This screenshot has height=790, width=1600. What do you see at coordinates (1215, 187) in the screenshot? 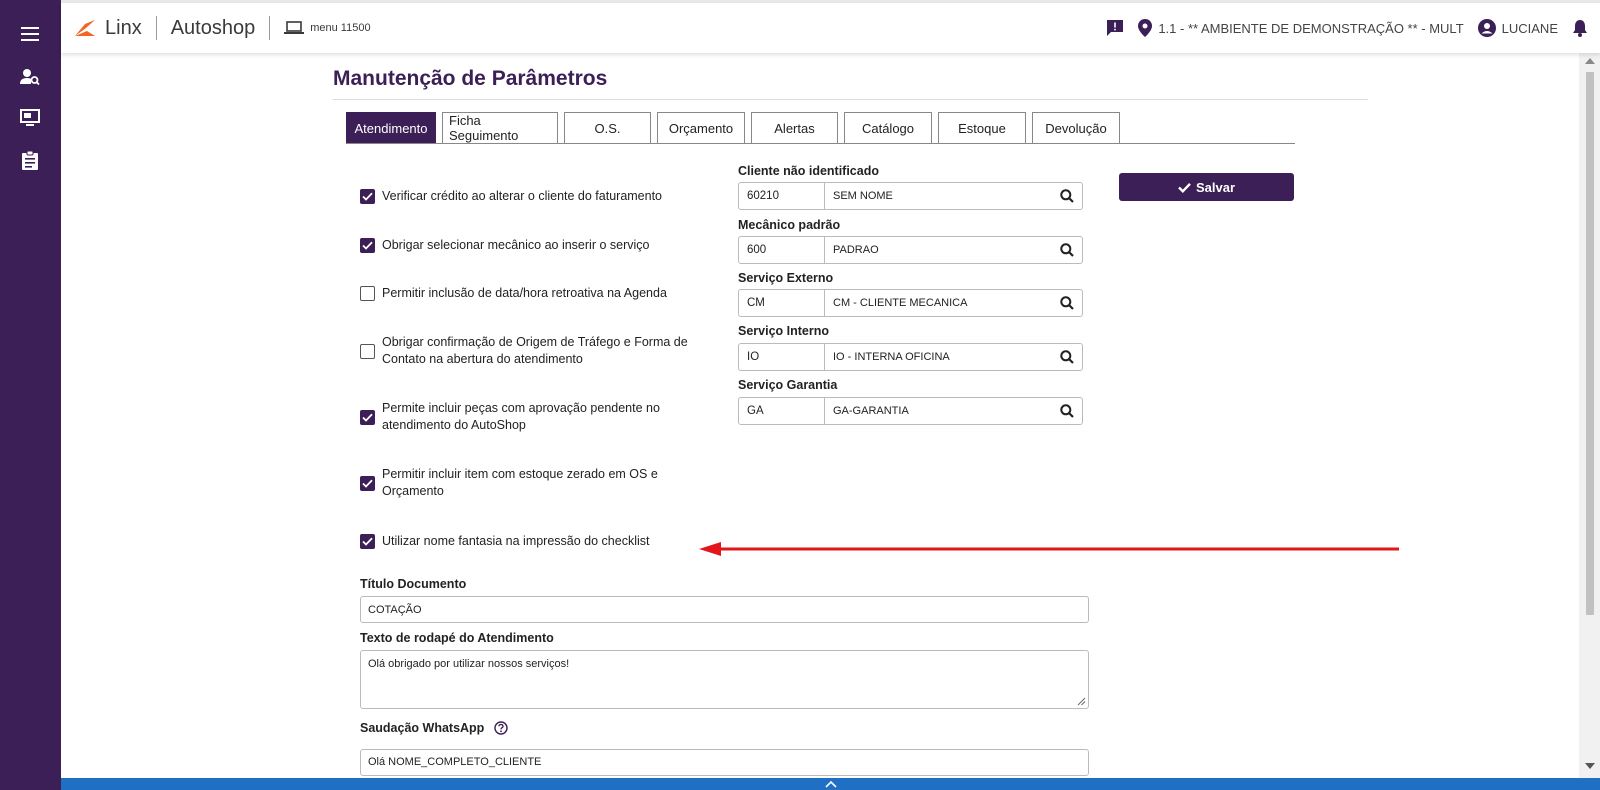
I see `save-button-label: Salvar` at bounding box center [1215, 187].